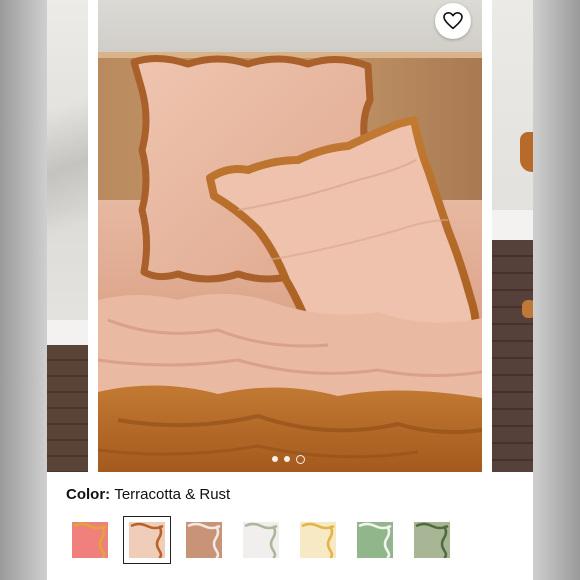  I want to click on color-swatch-cream-gold, so click(318, 540).